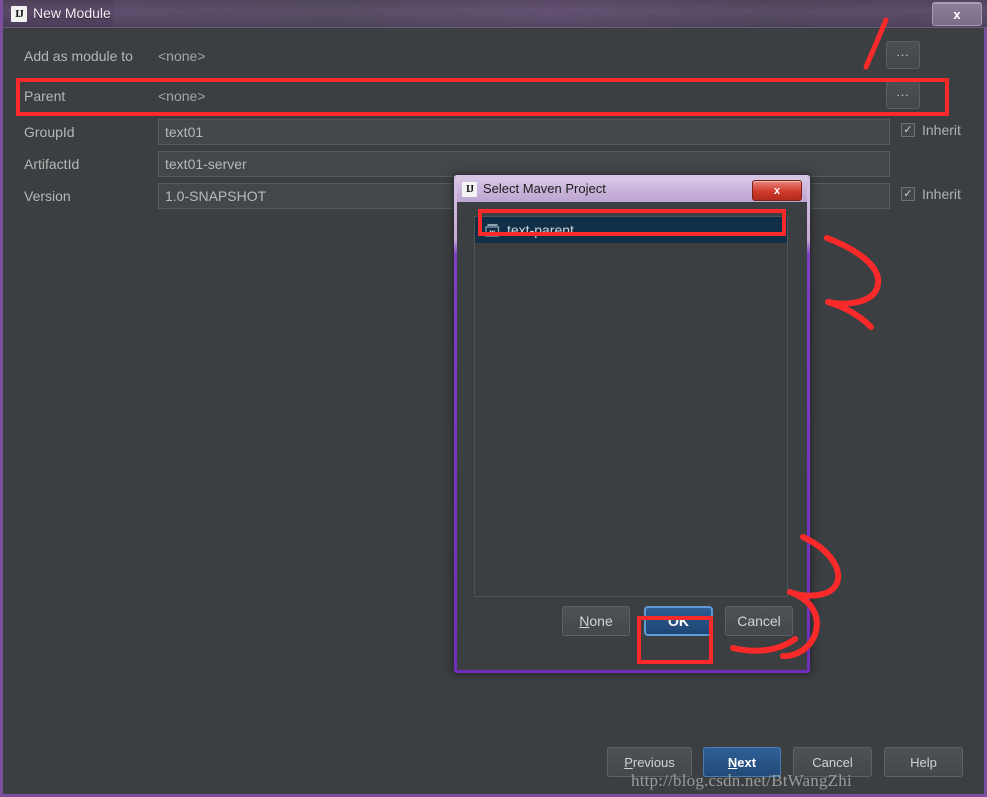  What do you see at coordinates (631, 230) in the screenshot?
I see `list-item: m text-parent` at bounding box center [631, 230].